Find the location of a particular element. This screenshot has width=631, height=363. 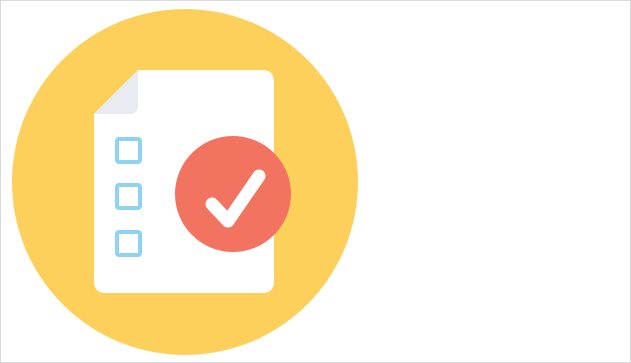

approval-badge is located at coordinates (233, 194).